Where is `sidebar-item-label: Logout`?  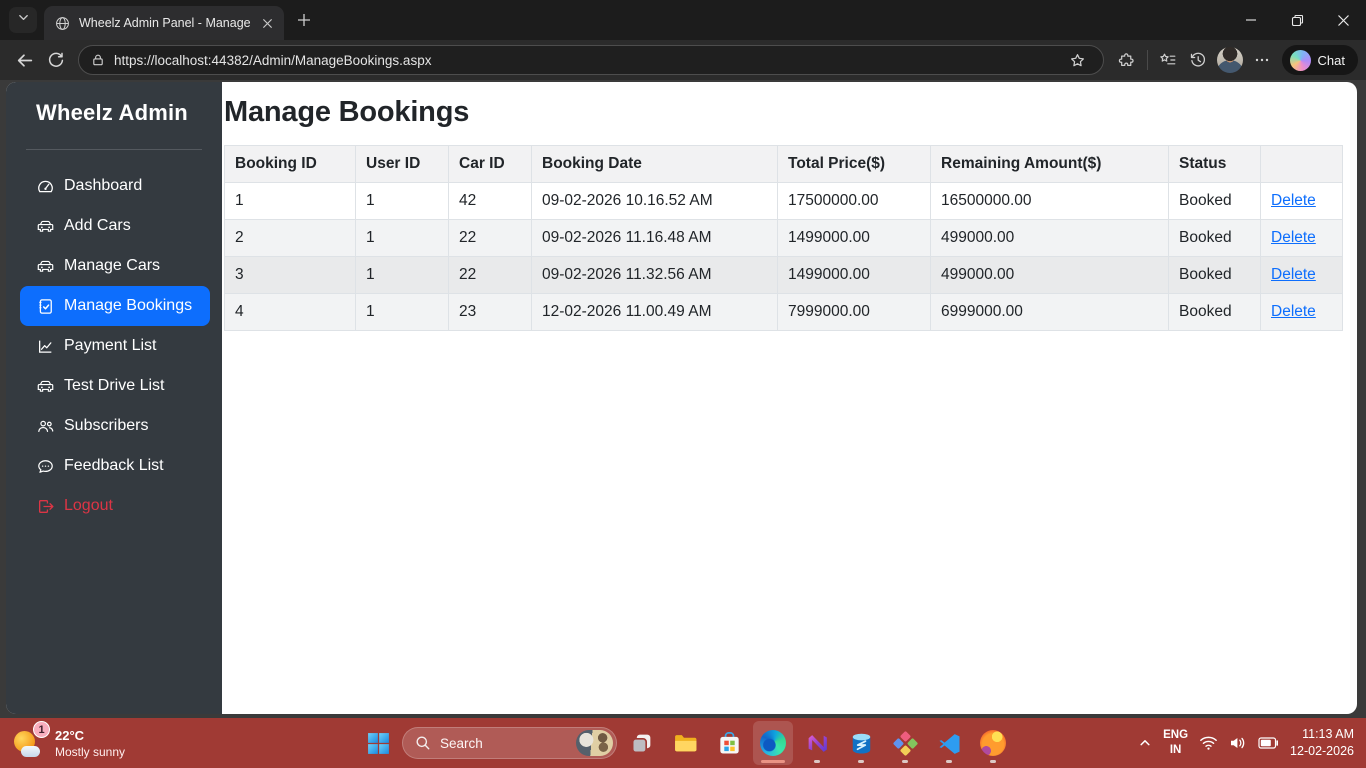 sidebar-item-label: Logout is located at coordinates (88, 505).